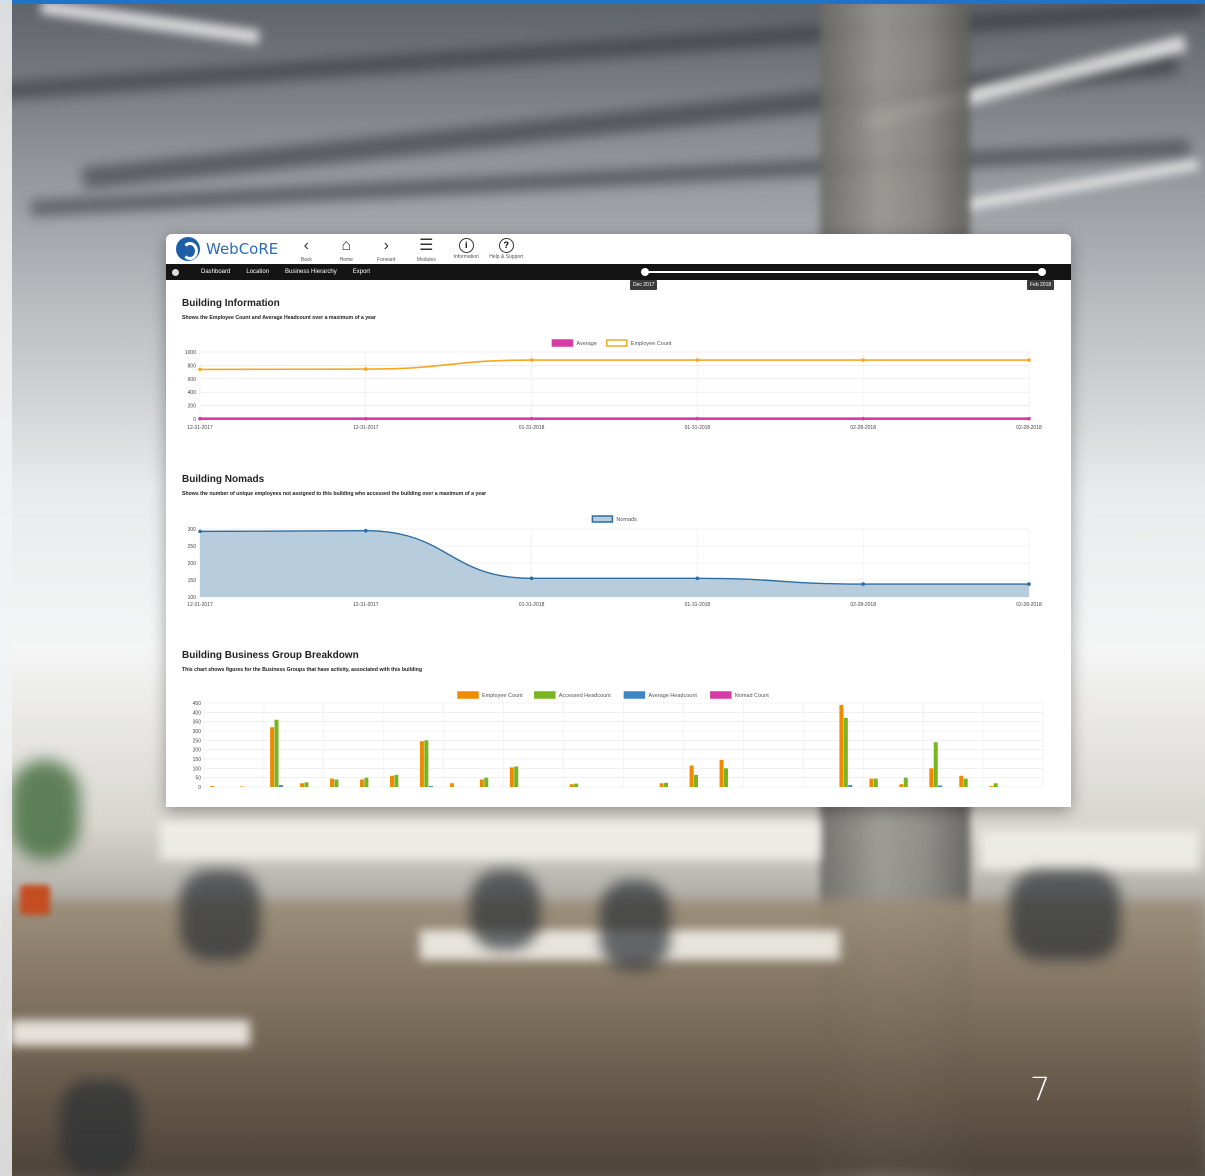  Describe the element at coordinates (231, 303) in the screenshot. I see `section-title: Building Information` at that location.